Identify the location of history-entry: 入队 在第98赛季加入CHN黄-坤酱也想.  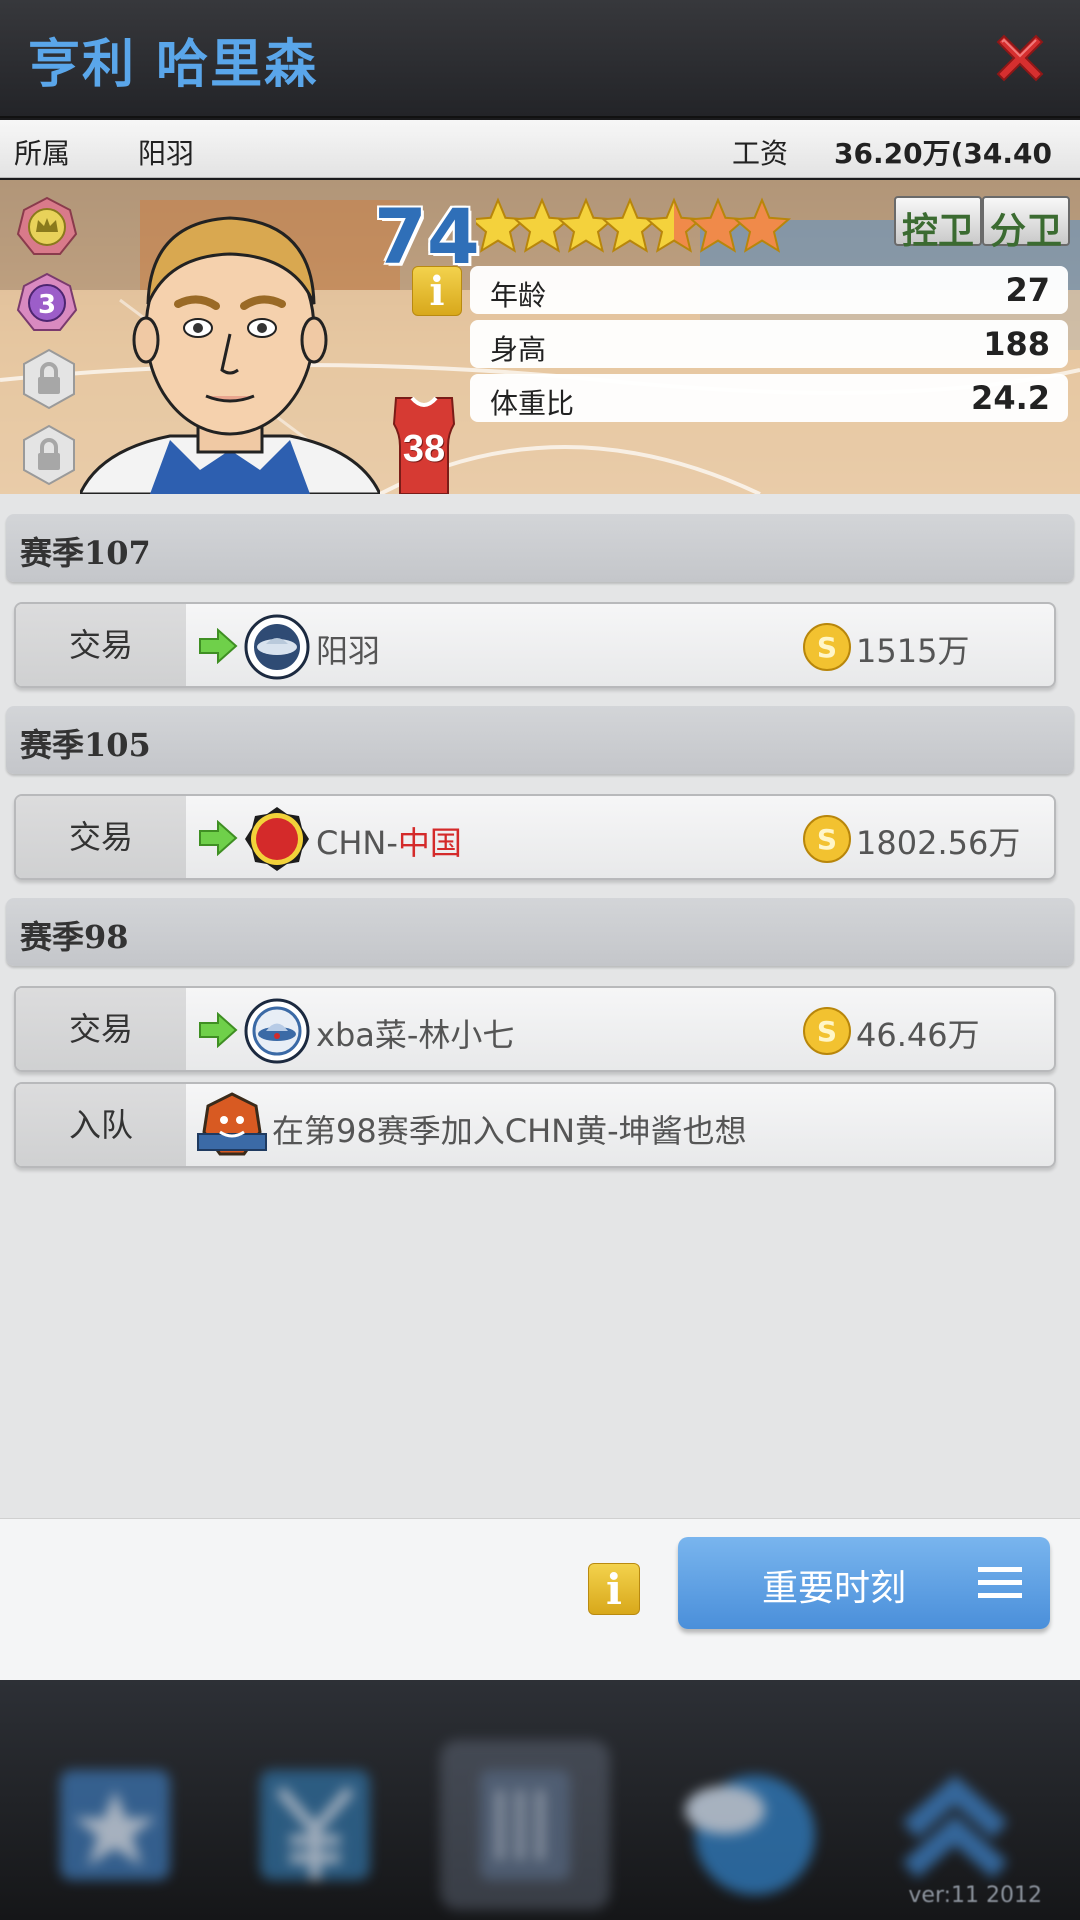
(535, 1125).